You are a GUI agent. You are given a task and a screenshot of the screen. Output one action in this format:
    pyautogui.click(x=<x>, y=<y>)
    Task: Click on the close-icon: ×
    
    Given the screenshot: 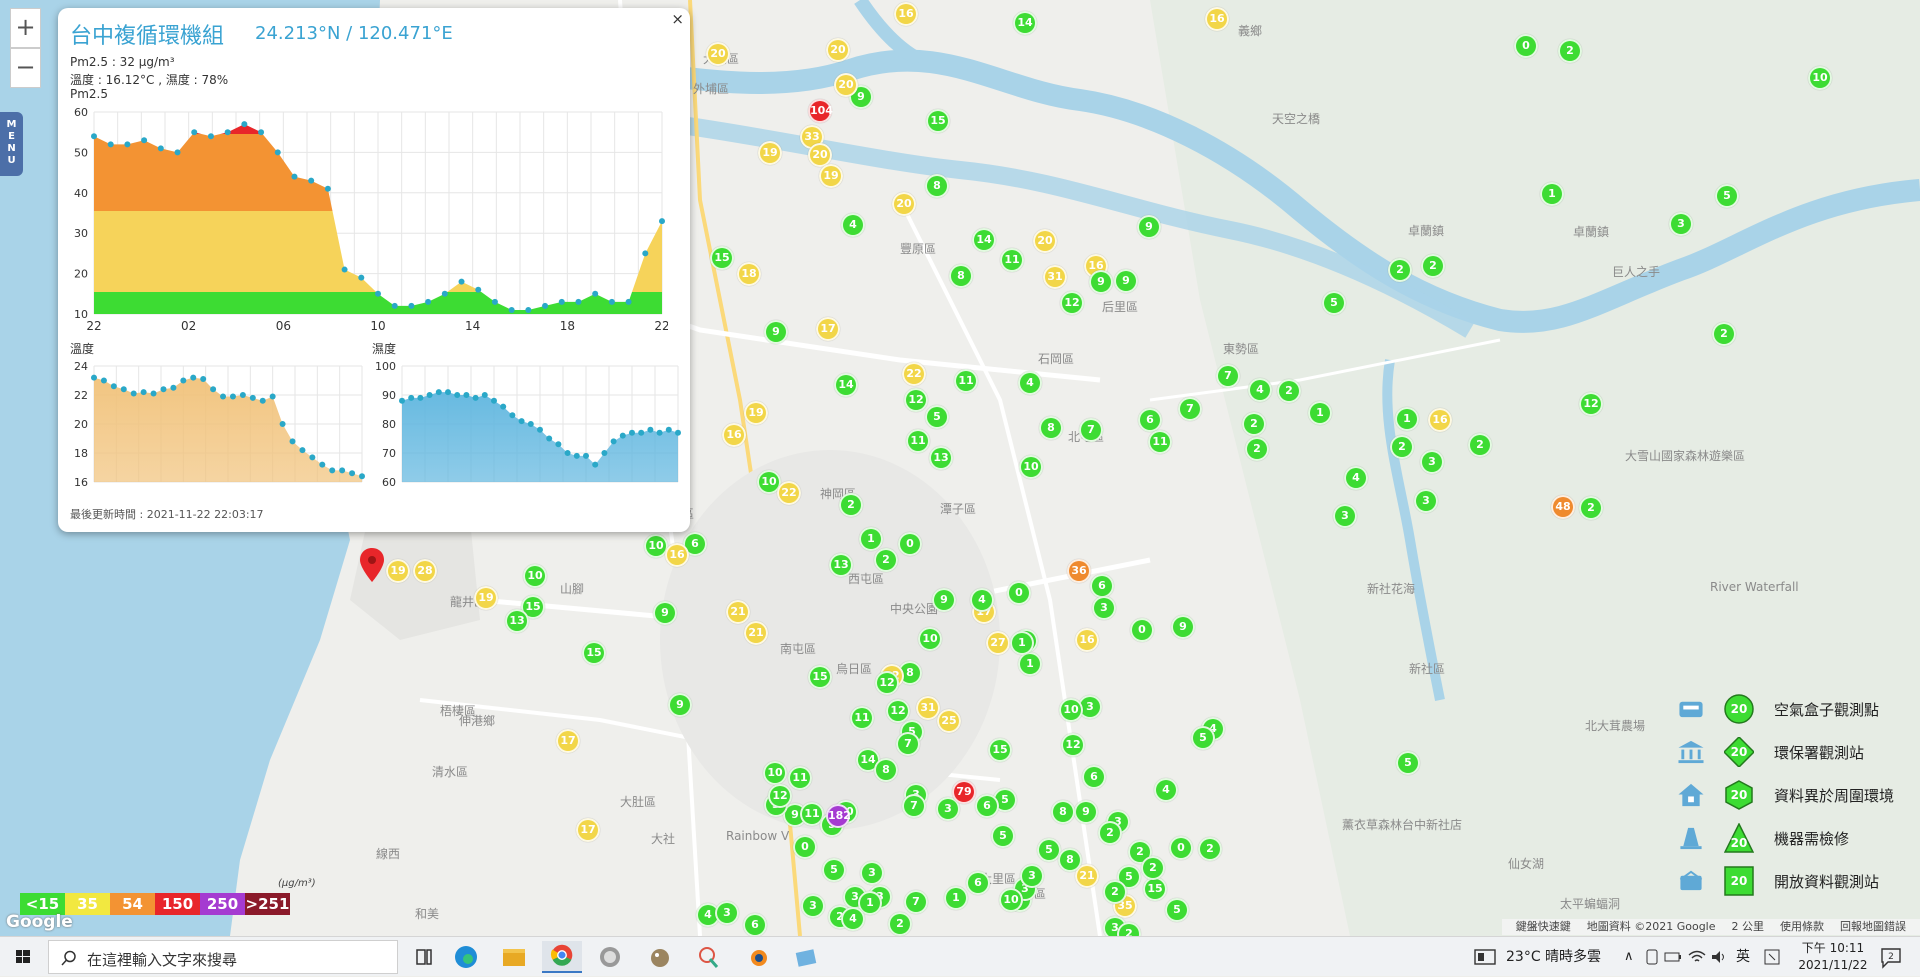 What is the action you would take?
    pyautogui.click(x=677, y=19)
    